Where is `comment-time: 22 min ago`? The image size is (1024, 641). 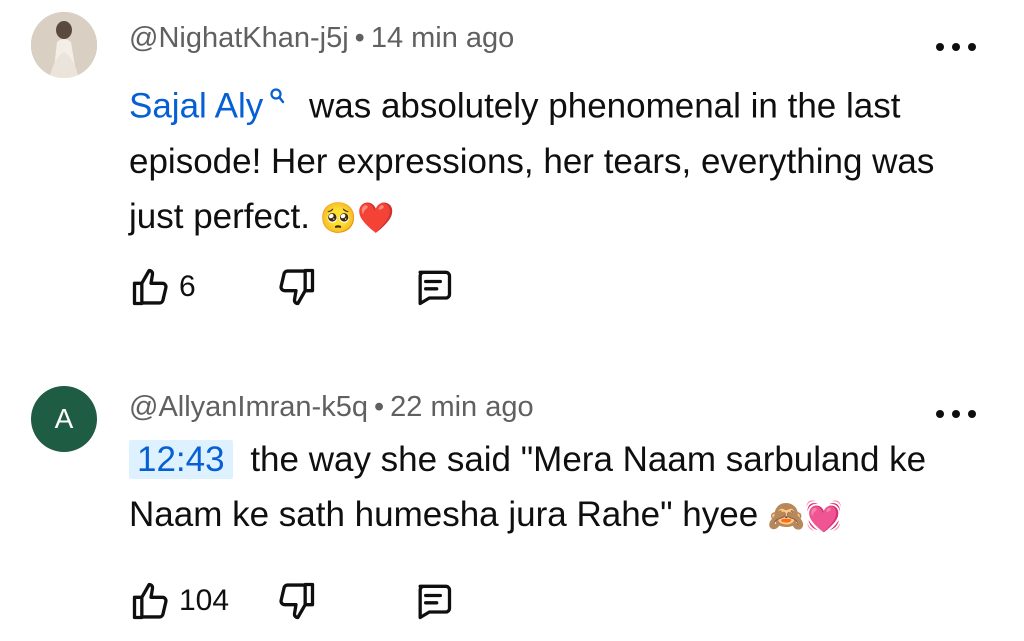
comment-time: 22 min ago is located at coordinates (462, 407).